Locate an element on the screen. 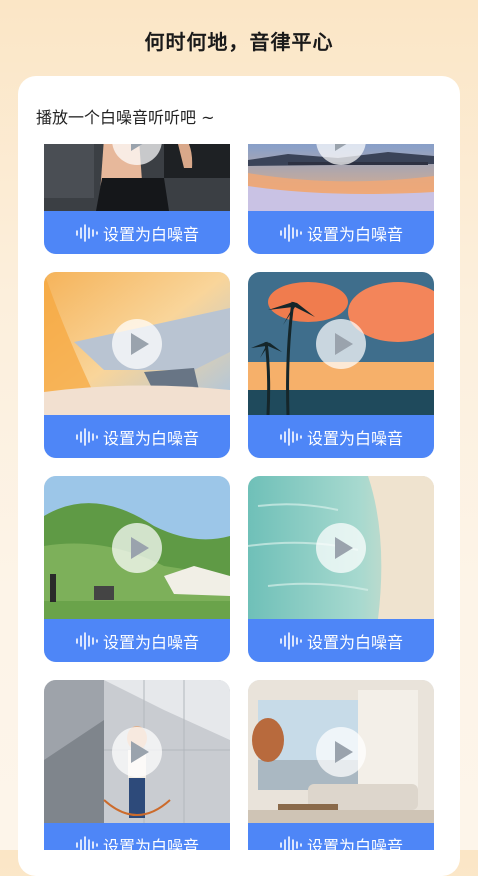  app-title: 何时何地，音律平心 is located at coordinates (239, 42).